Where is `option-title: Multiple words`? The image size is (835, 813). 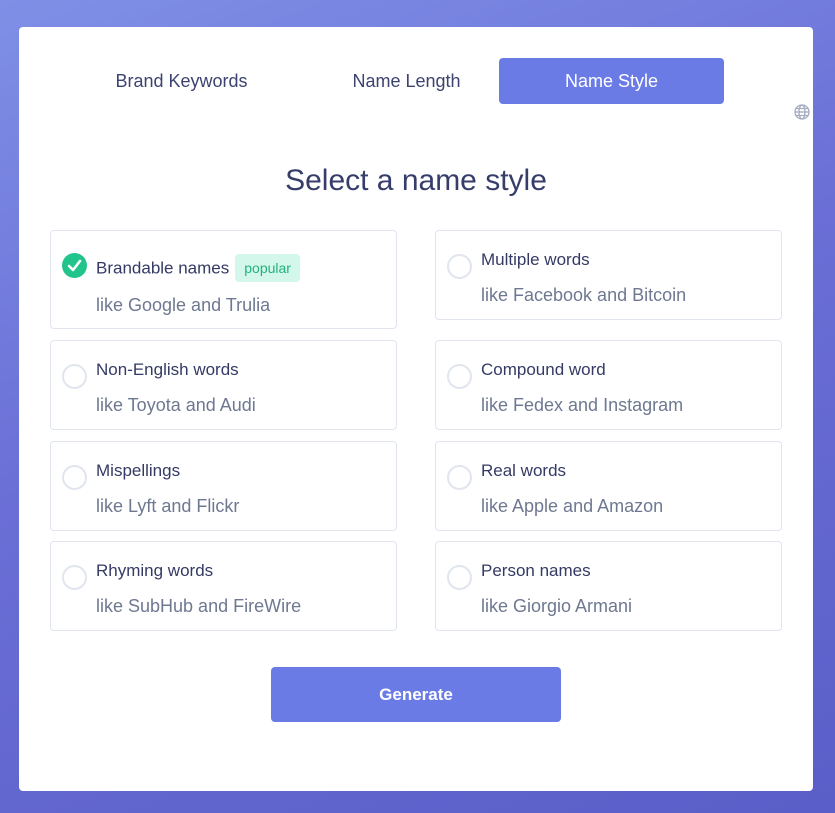
option-title: Multiple words is located at coordinates (535, 259).